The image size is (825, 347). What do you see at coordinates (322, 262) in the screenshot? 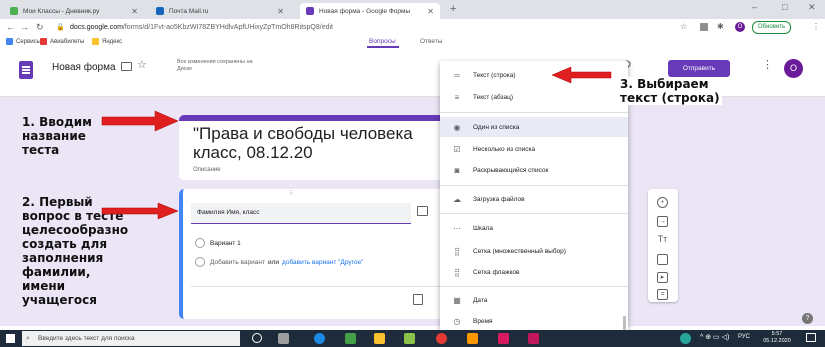
I see `add-other-link: добавить вариант "Другое"` at bounding box center [322, 262].